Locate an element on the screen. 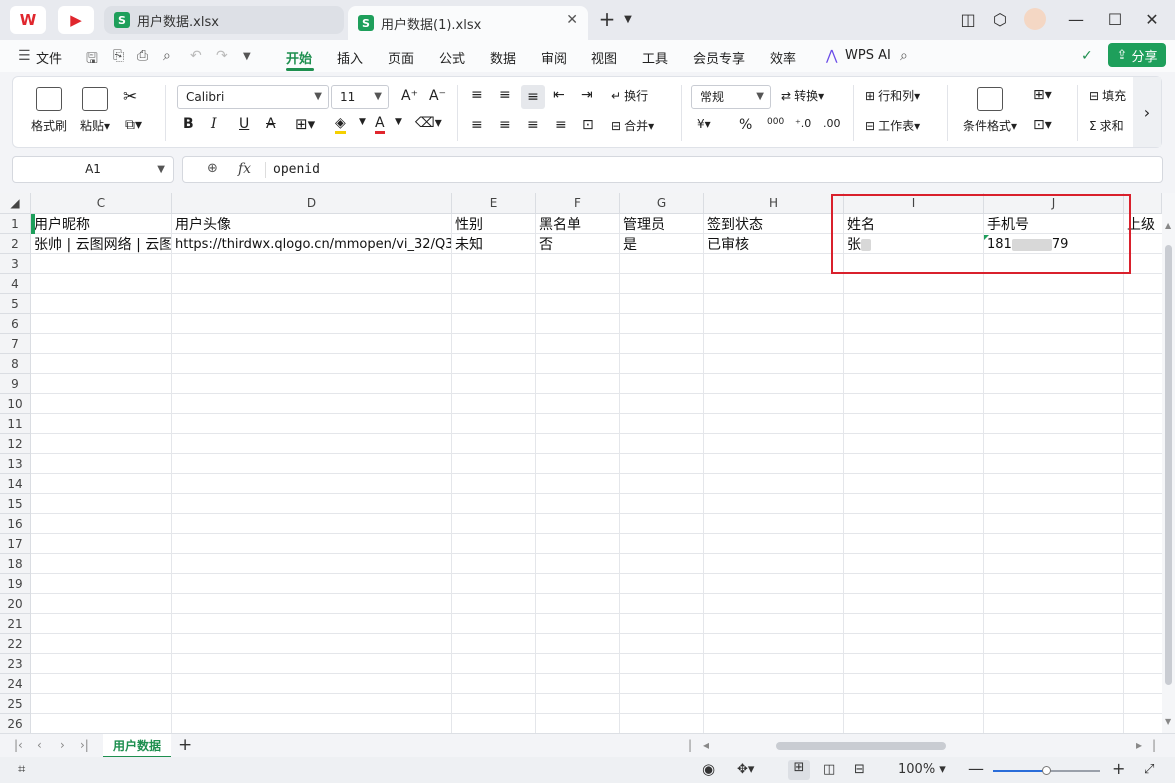 The height and width of the screenshot is (783, 1175). redo-icon: ↷ is located at coordinates (222, 56).